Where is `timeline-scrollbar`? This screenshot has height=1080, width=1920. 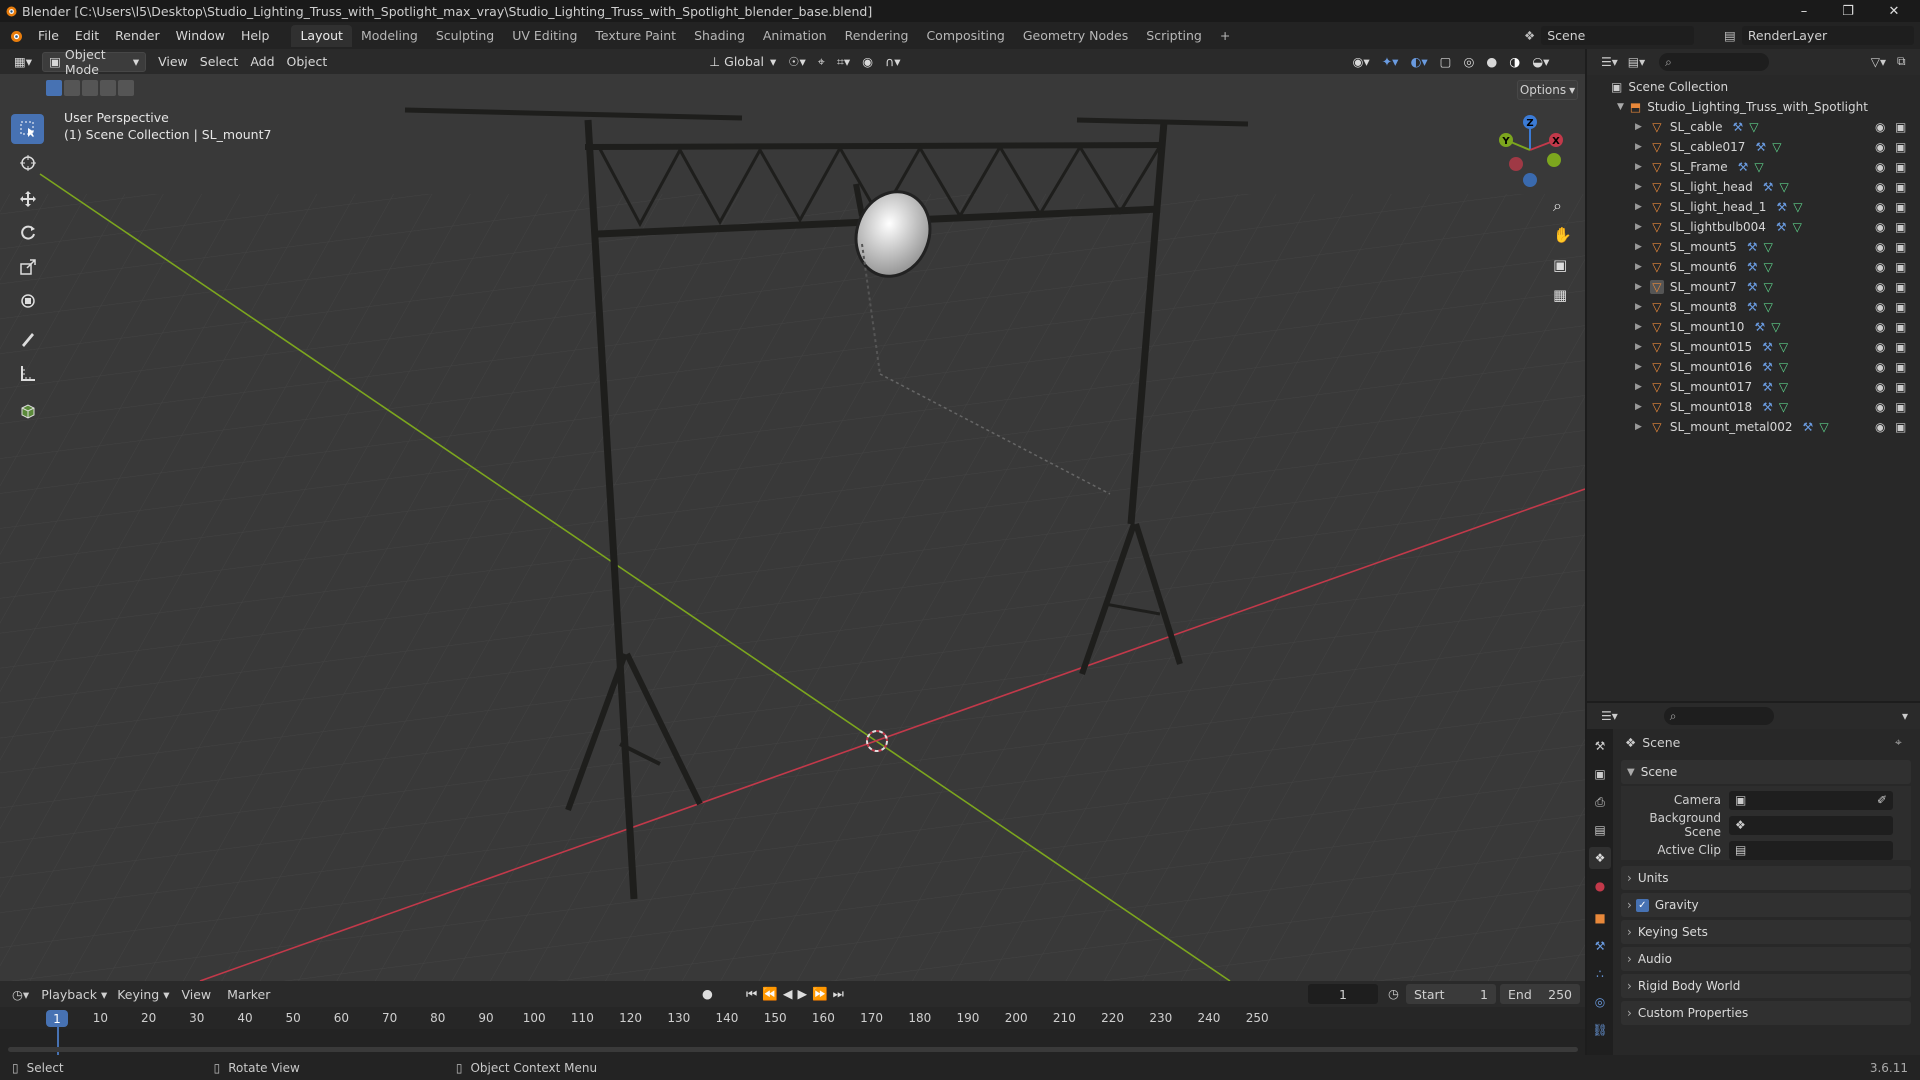 timeline-scrollbar is located at coordinates (793, 1049).